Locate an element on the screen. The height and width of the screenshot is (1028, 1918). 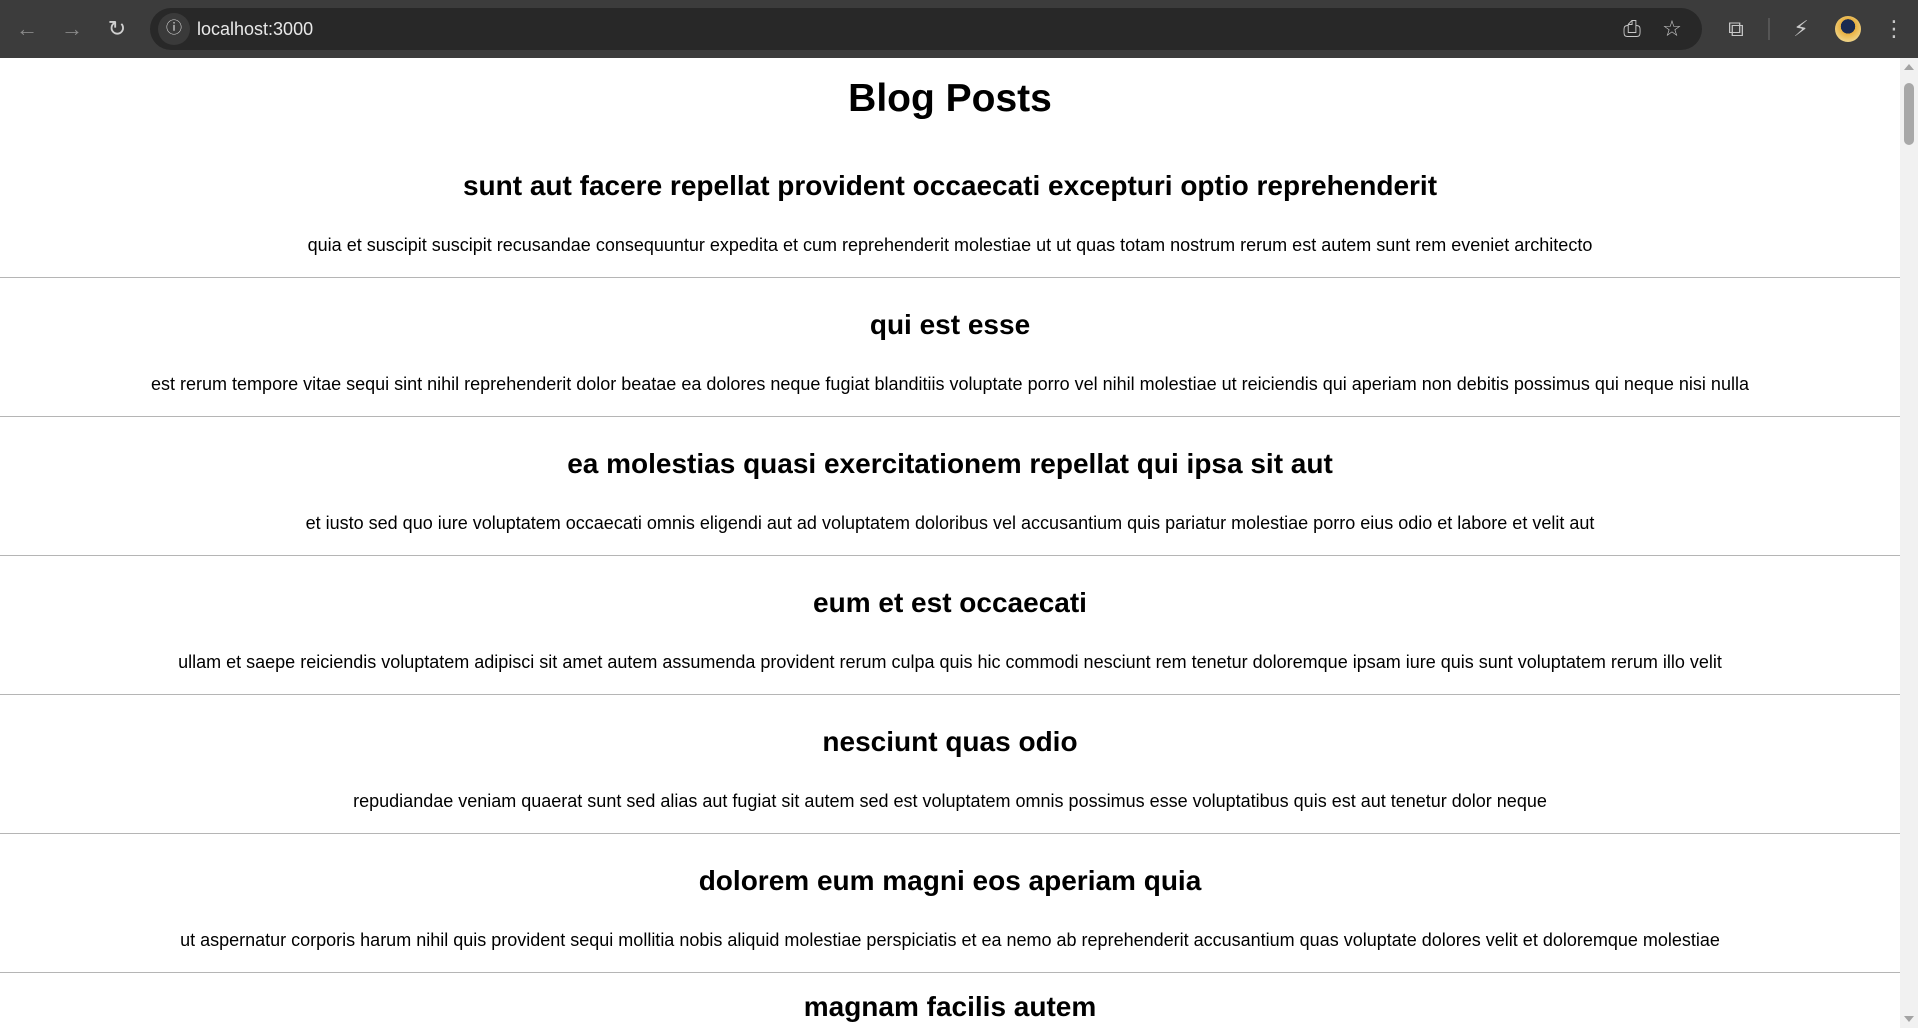
scrollbar-thumb is located at coordinates (1909, 114).